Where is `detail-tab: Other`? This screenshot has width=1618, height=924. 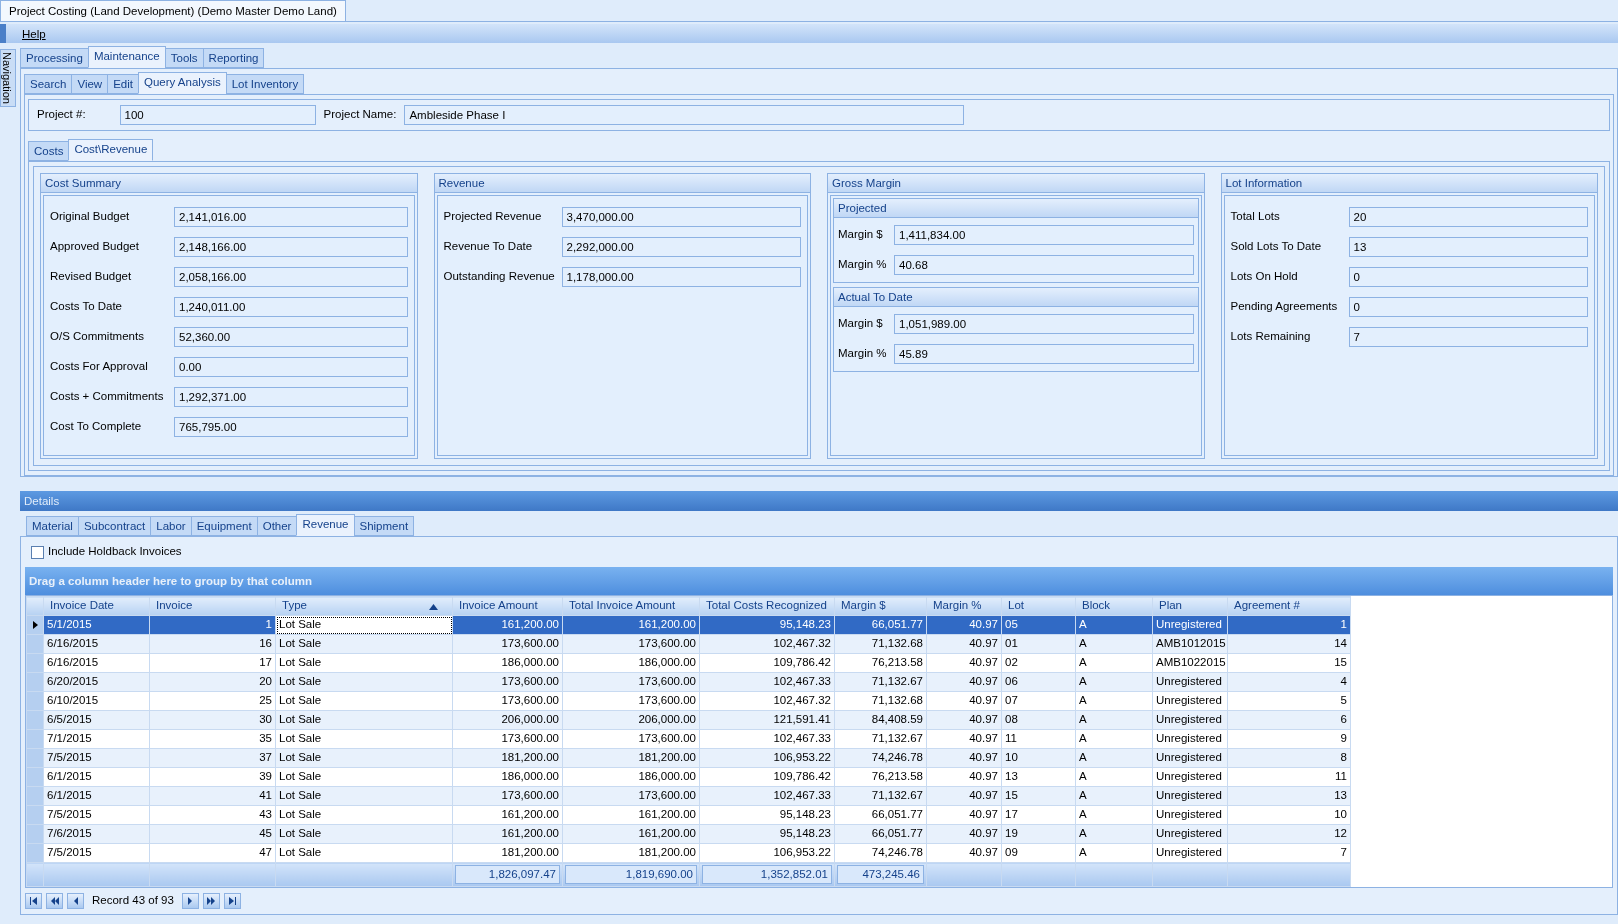 detail-tab: Other is located at coordinates (277, 526).